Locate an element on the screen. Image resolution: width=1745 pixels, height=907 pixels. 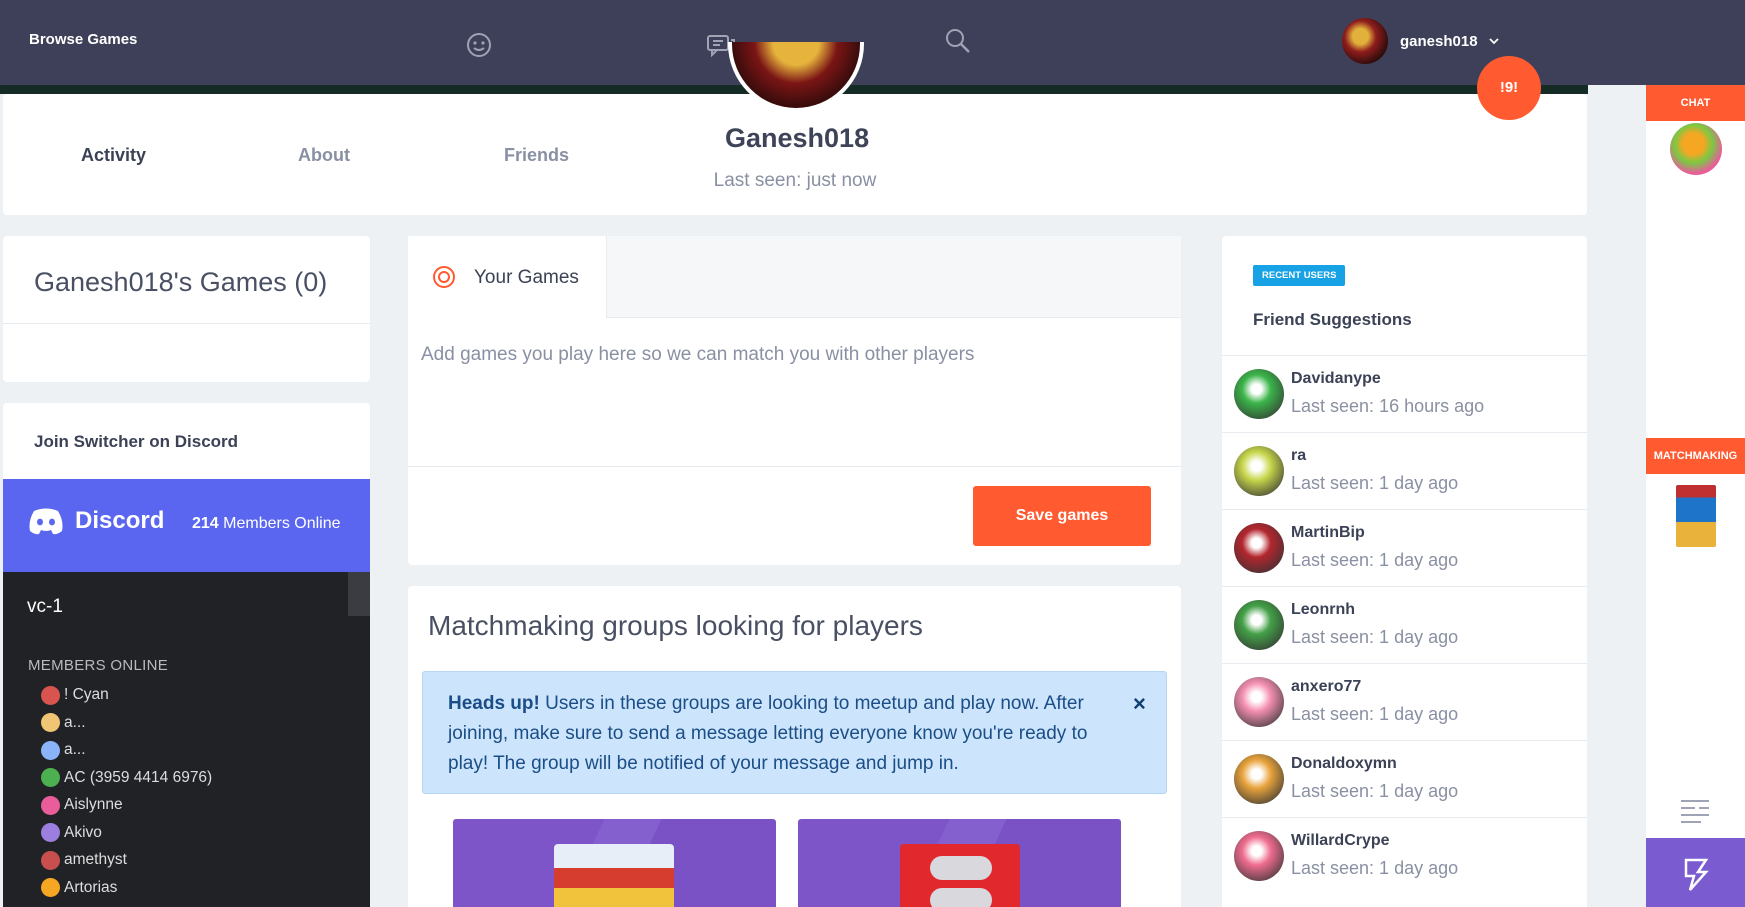
member-name: amethyst is located at coordinates (95, 859).